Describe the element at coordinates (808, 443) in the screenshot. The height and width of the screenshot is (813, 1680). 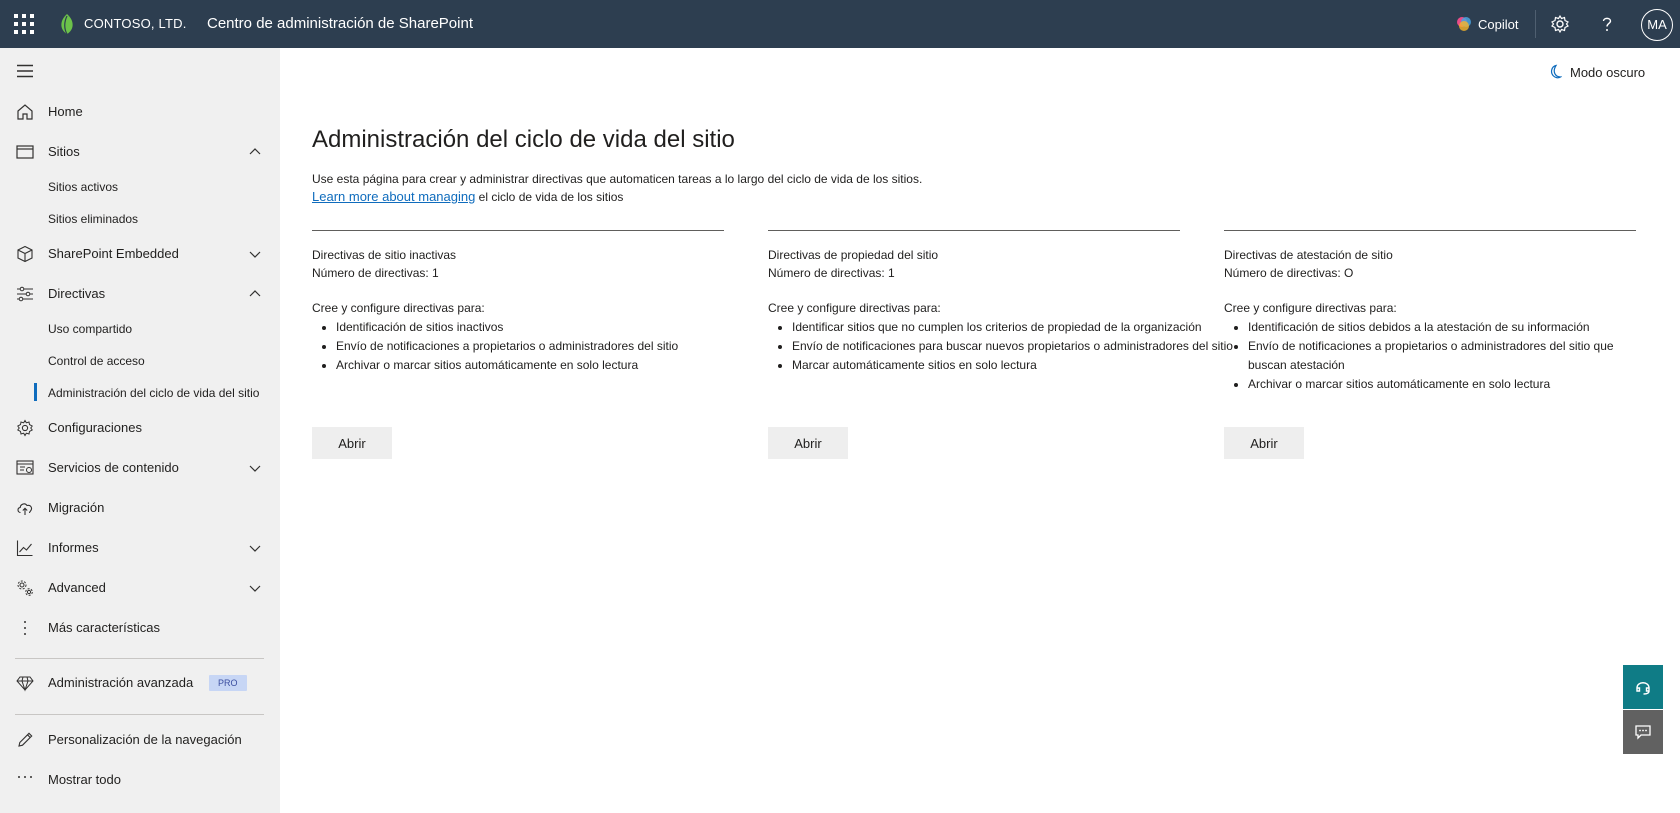
I see `open-ownership-button: Abrir` at that location.